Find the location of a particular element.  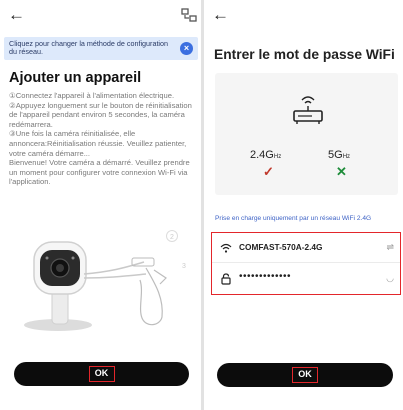

band-5ghz: 5GHz is located at coordinates (339, 155).